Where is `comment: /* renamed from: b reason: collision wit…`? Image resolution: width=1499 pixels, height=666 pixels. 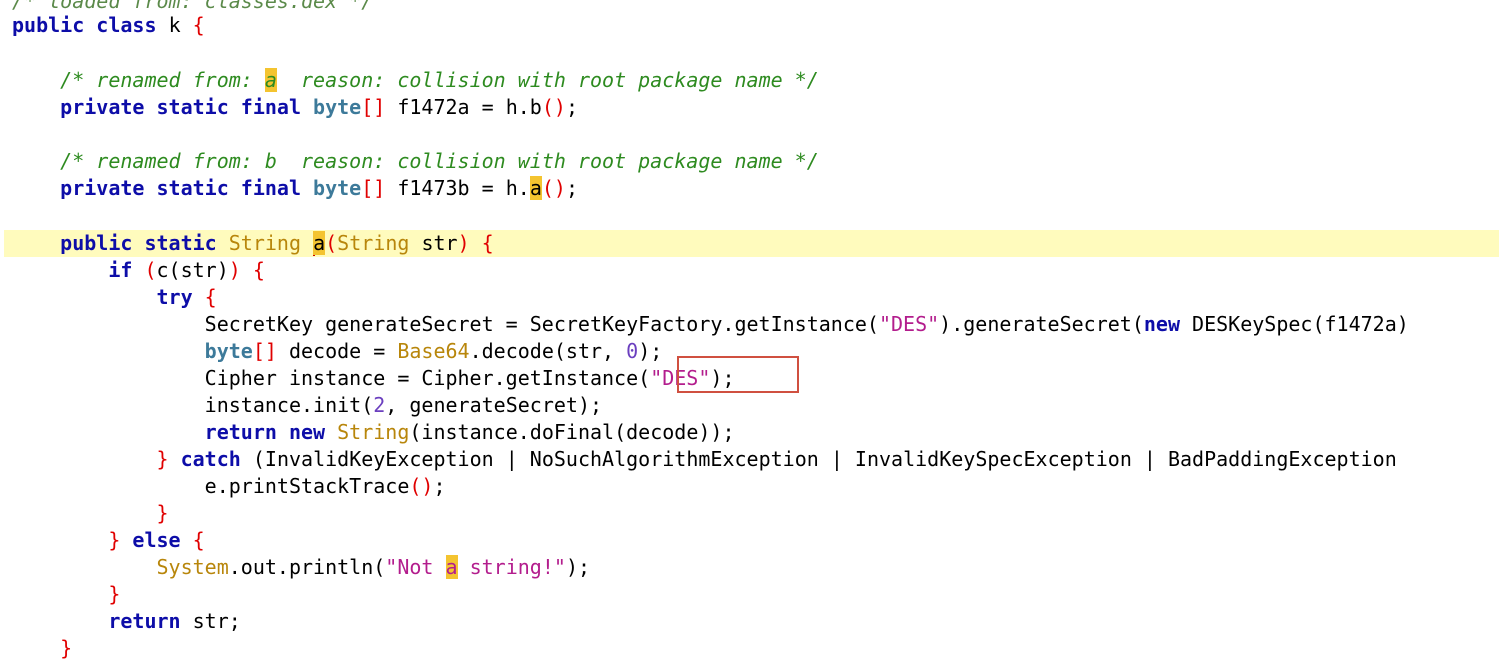 comment: /* renamed from: b reason: collision wit… is located at coordinates (439, 161).